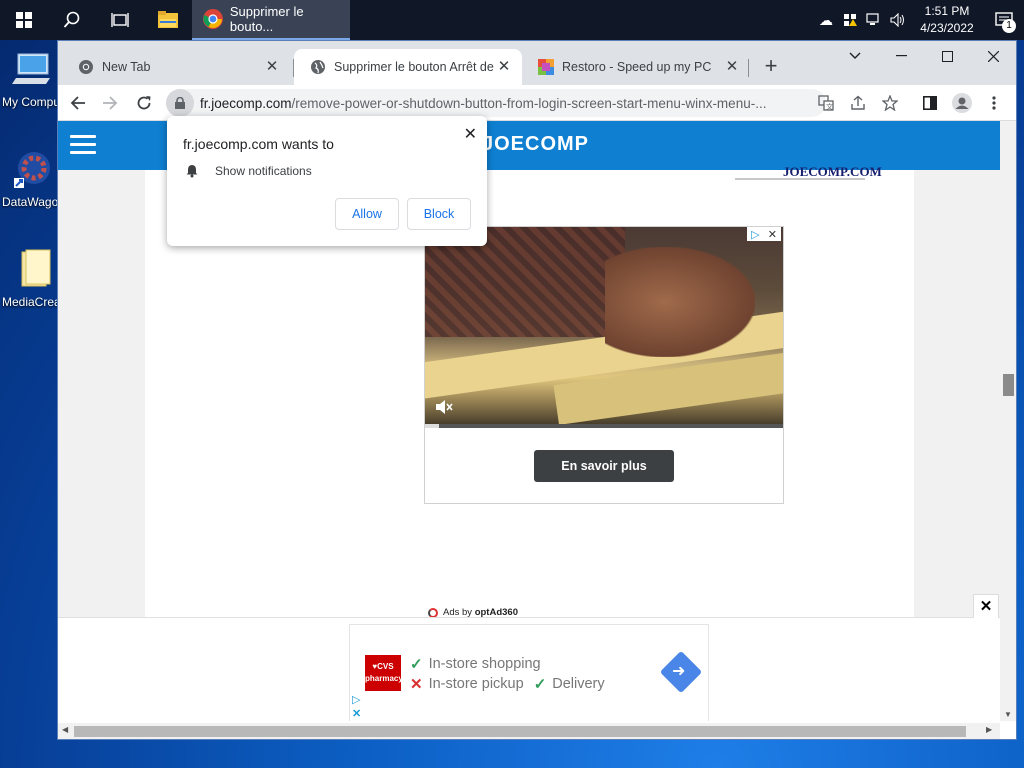 This screenshot has width=1024, height=768. I want to click on notification-badge: 1, so click(1009, 26).